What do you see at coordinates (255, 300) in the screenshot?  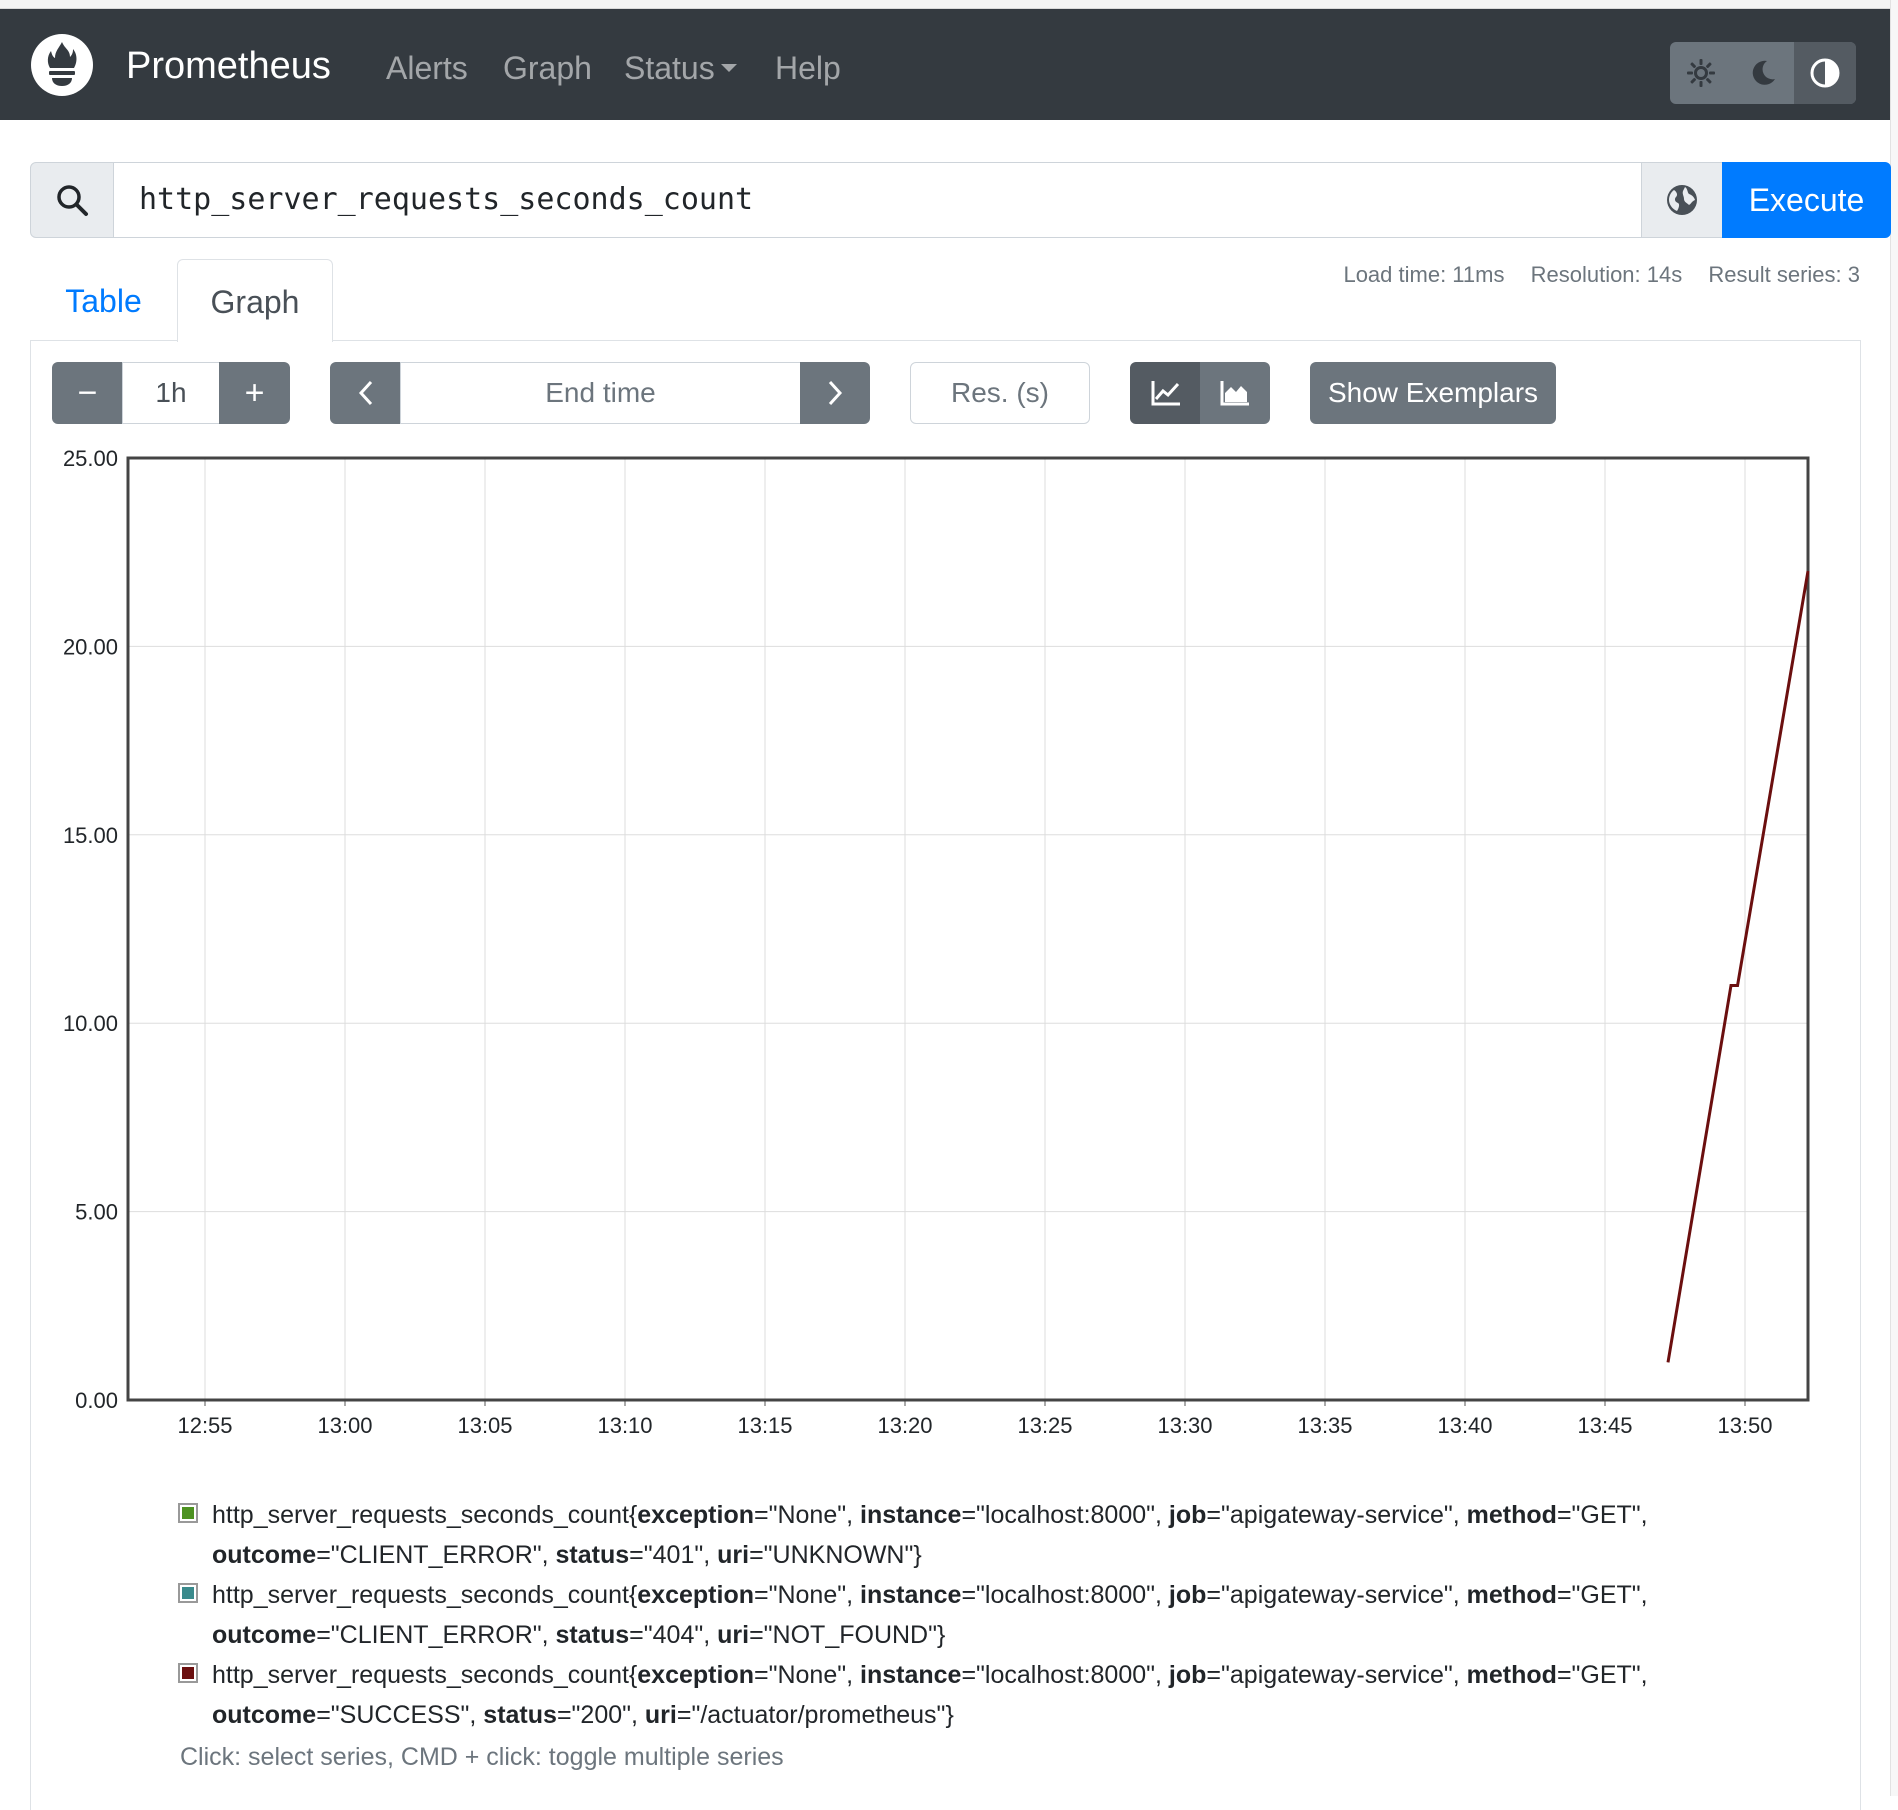 I see `tab-graph: Graph` at bounding box center [255, 300].